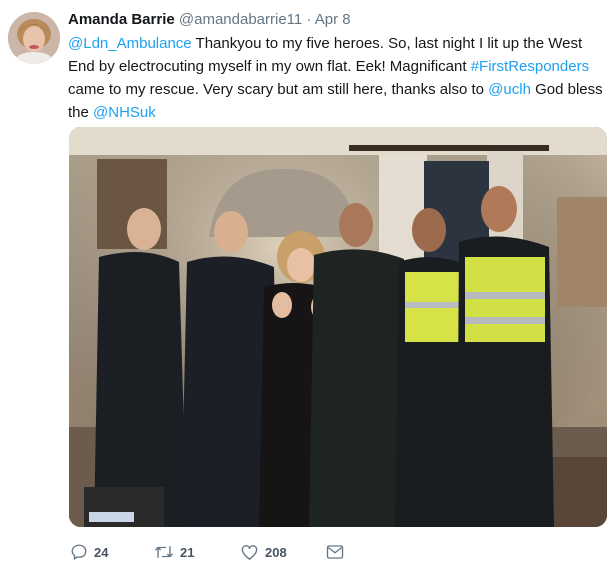  What do you see at coordinates (101, 552) in the screenshot?
I see `reply-count: 24` at bounding box center [101, 552].